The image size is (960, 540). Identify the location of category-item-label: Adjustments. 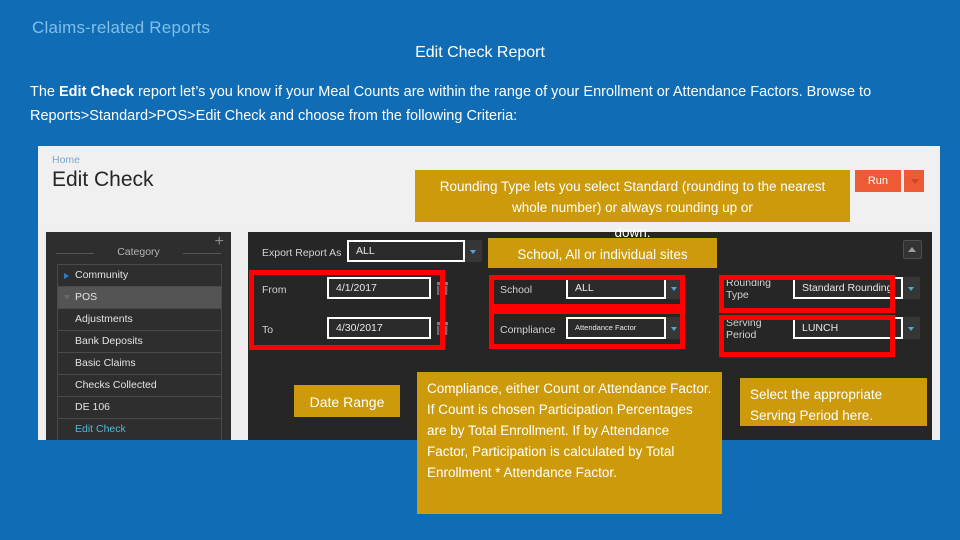
(104, 319).